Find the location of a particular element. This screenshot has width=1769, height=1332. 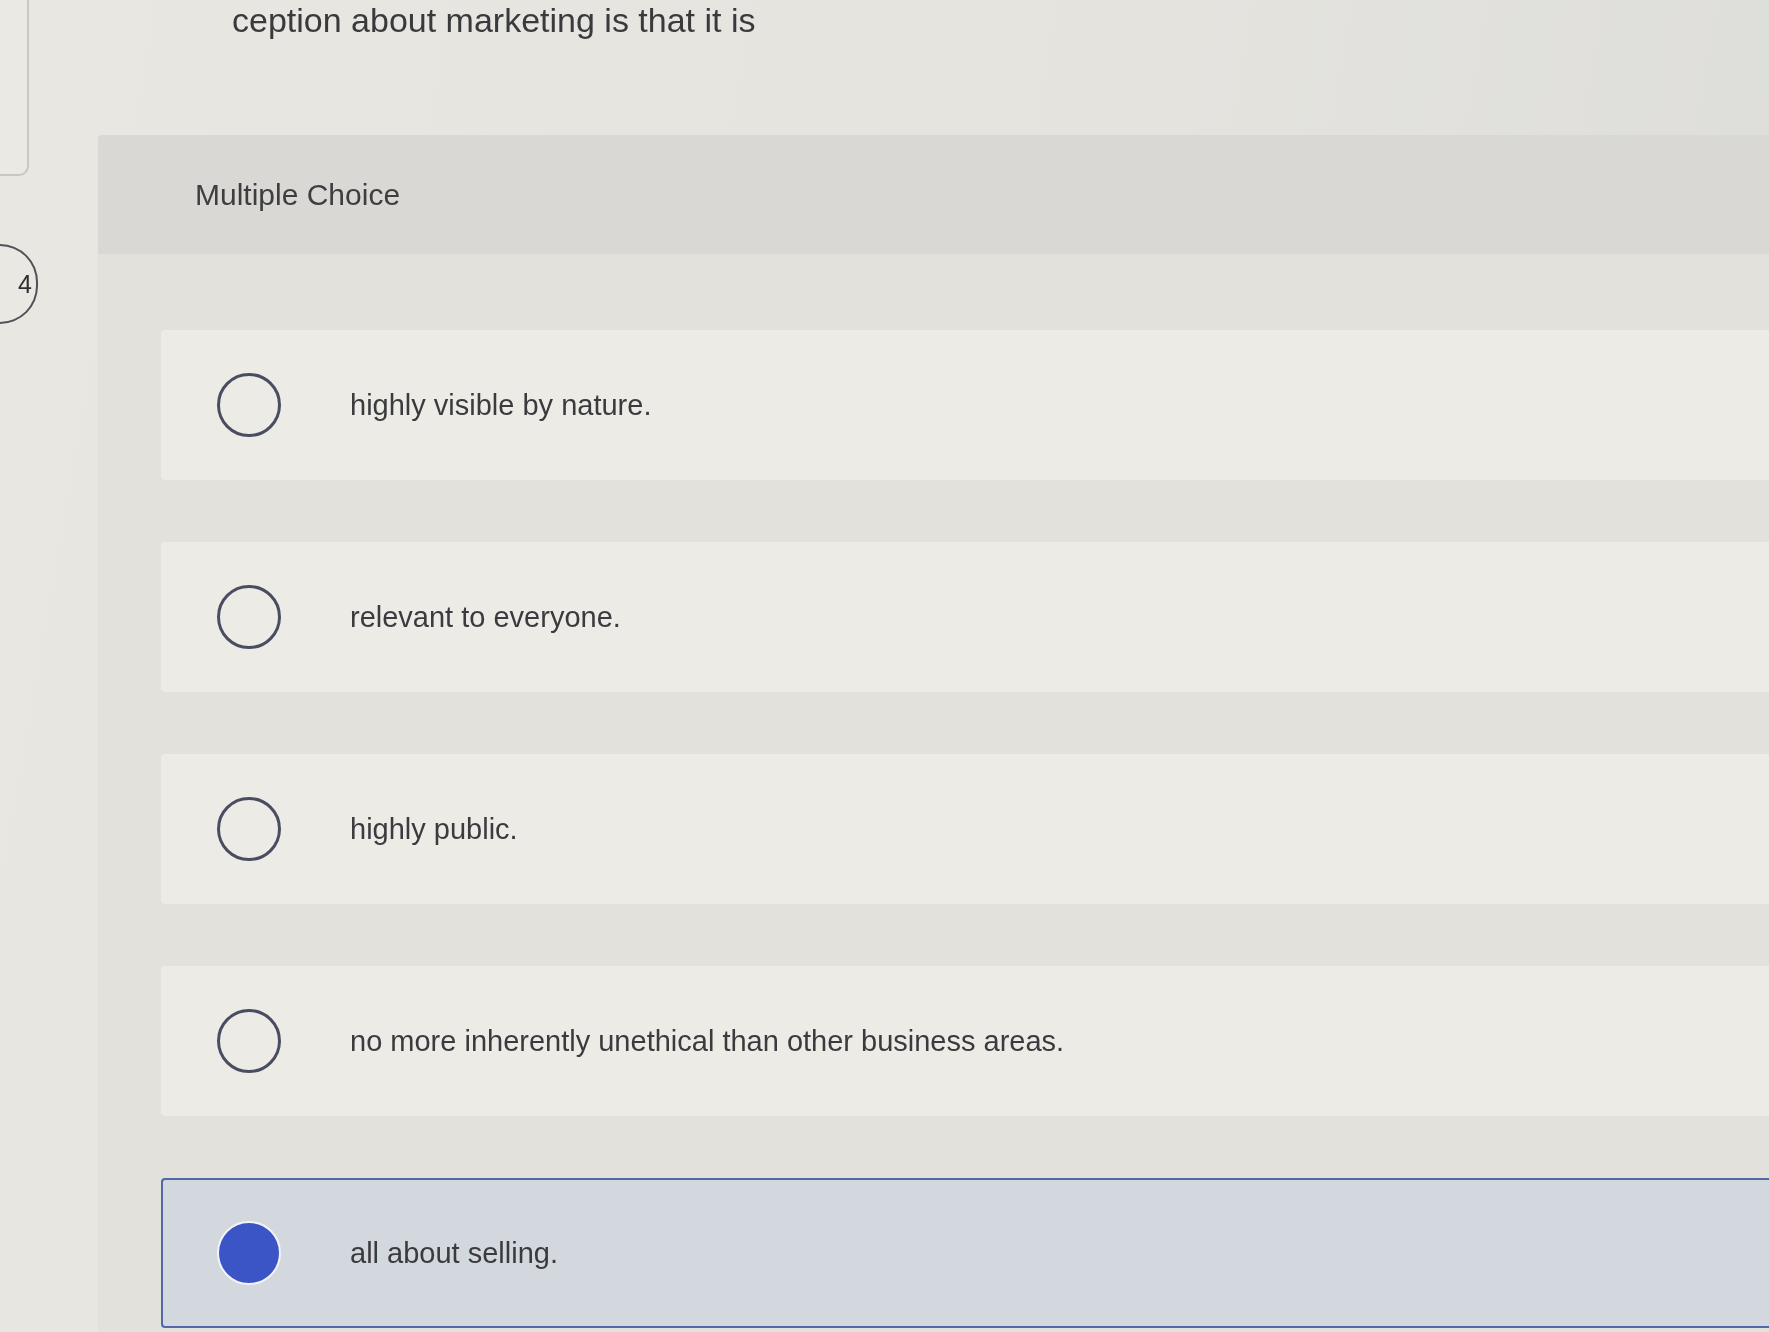

answer-option: highly visible by nature. is located at coordinates (965, 405).